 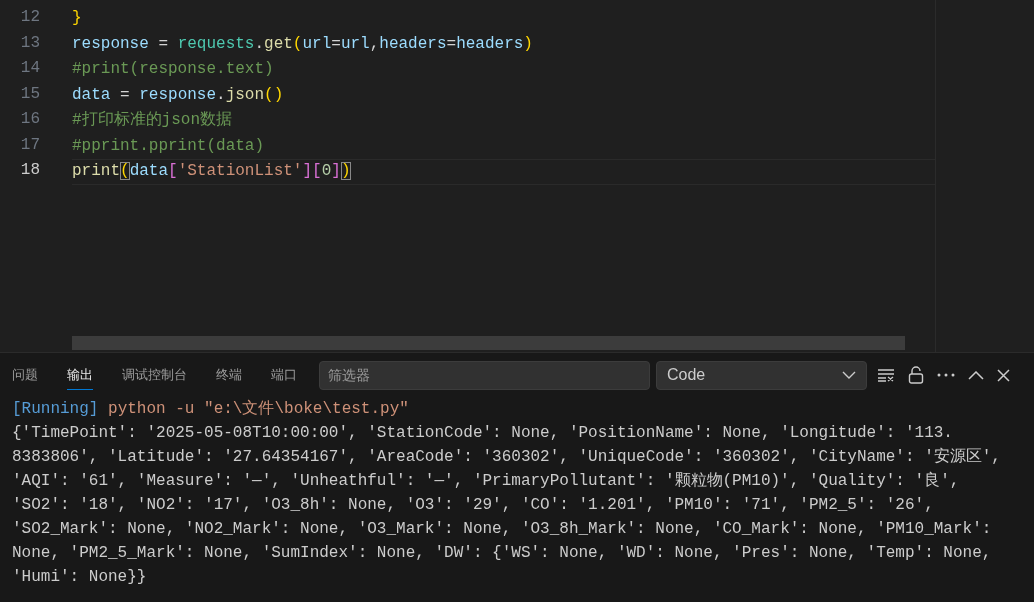 What do you see at coordinates (25, 375) in the screenshot?
I see `panel-tab: 问题` at bounding box center [25, 375].